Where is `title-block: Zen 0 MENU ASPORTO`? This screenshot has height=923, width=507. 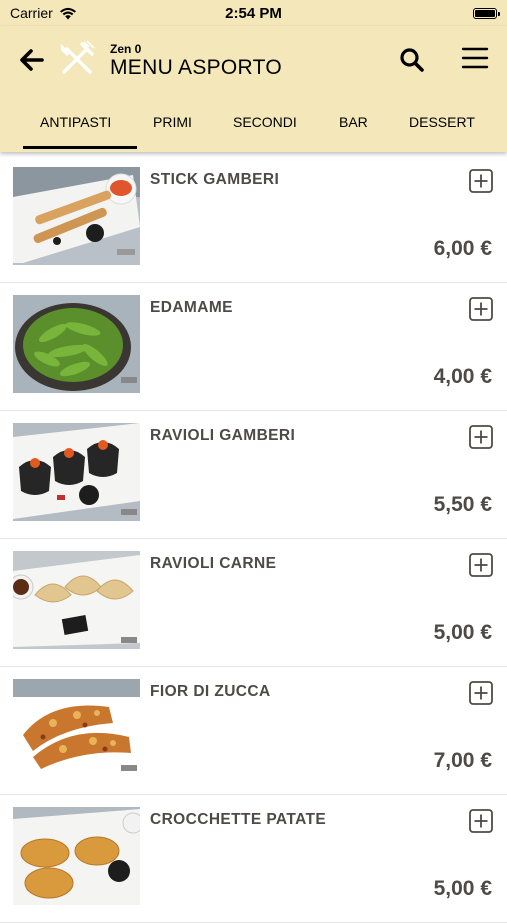 title-block: Zen 0 MENU ASPORTO is located at coordinates (196, 61).